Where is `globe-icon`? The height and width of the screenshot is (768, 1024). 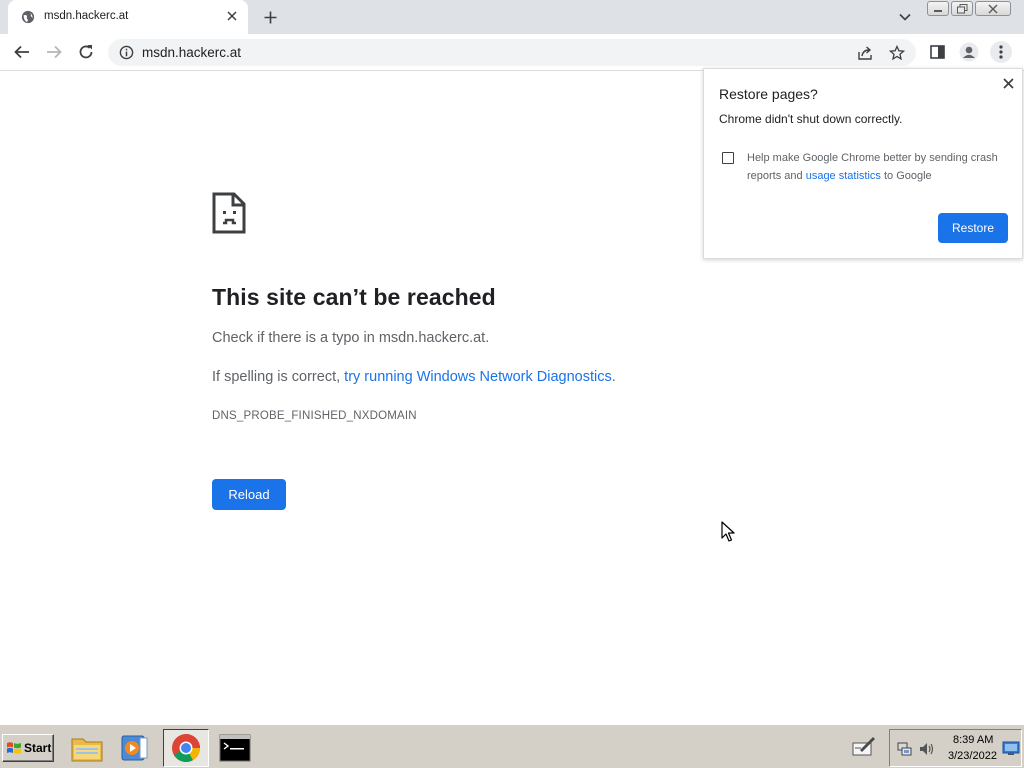 globe-icon is located at coordinates (28, 17).